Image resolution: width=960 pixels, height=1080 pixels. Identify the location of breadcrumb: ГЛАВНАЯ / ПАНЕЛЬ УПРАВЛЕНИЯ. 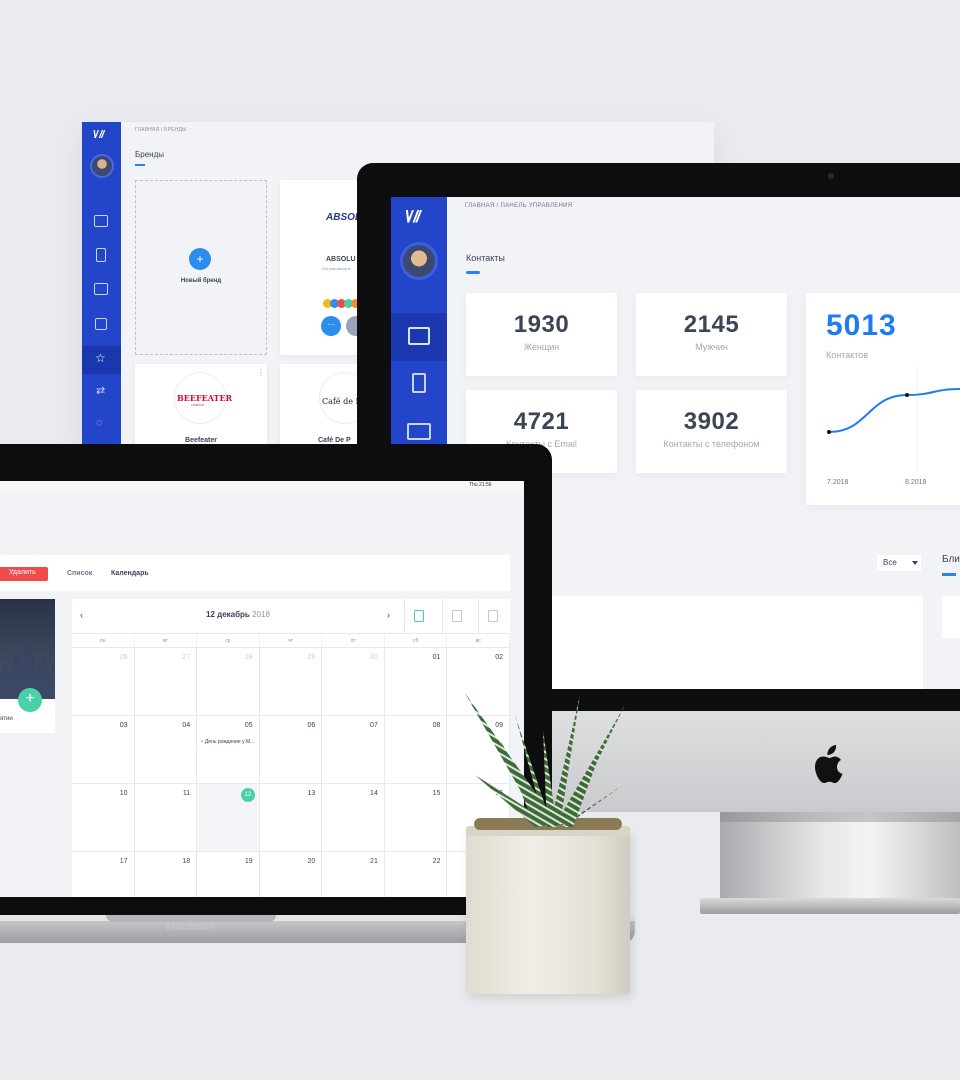
(519, 206).